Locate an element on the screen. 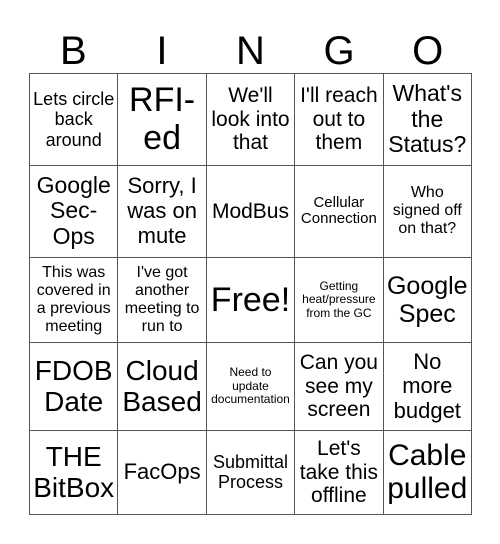 The image size is (500, 544). bingo-cell: This was covered in a previous meeting is located at coordinates (73, 300).